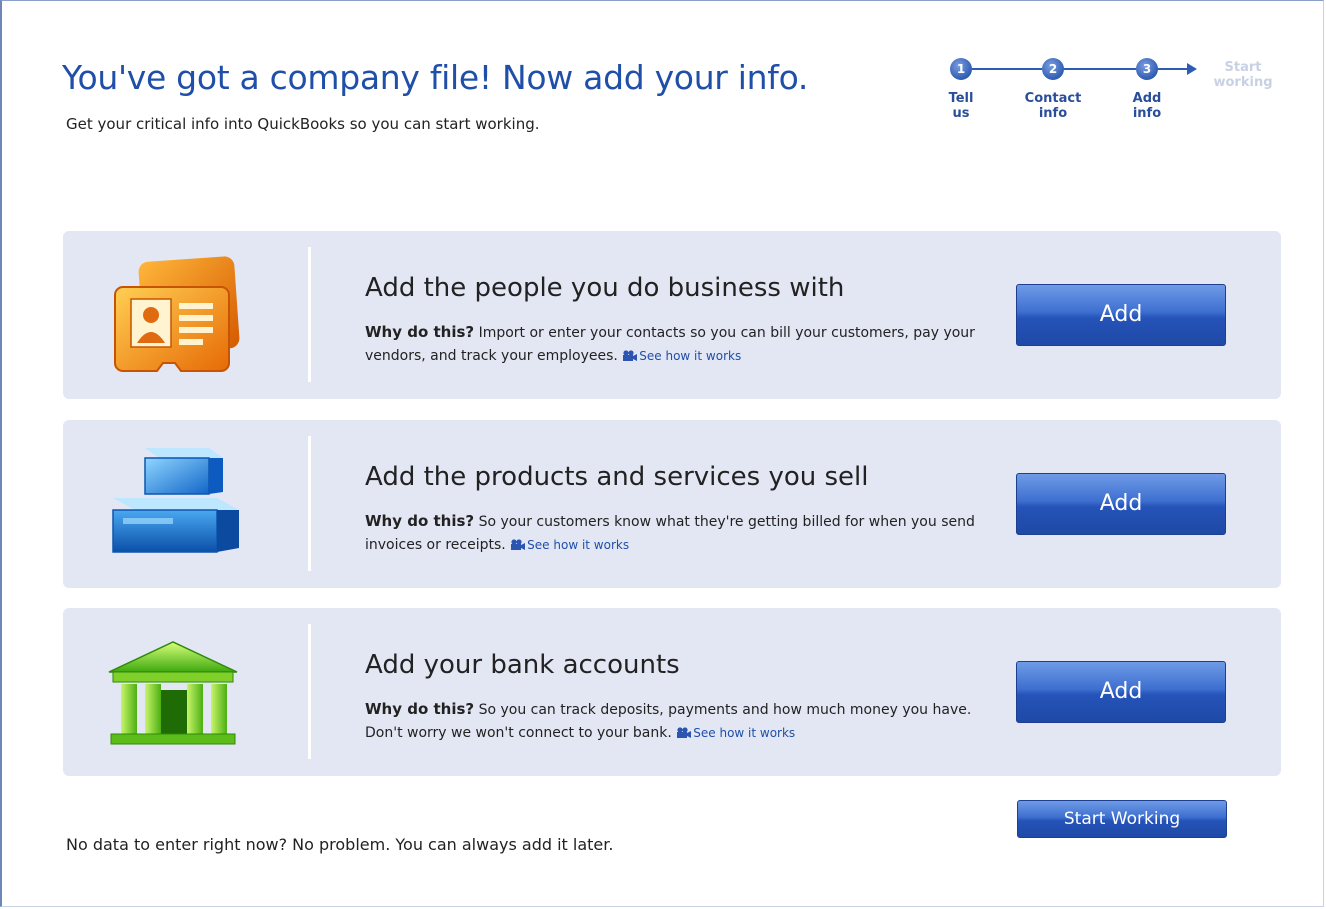 This screenshot has height=909, width=1326. What do you see at coordinates (617, 477) in the screenshot?
I see `card-title: Add the products and services you sell` at bounding box center [617, 477].